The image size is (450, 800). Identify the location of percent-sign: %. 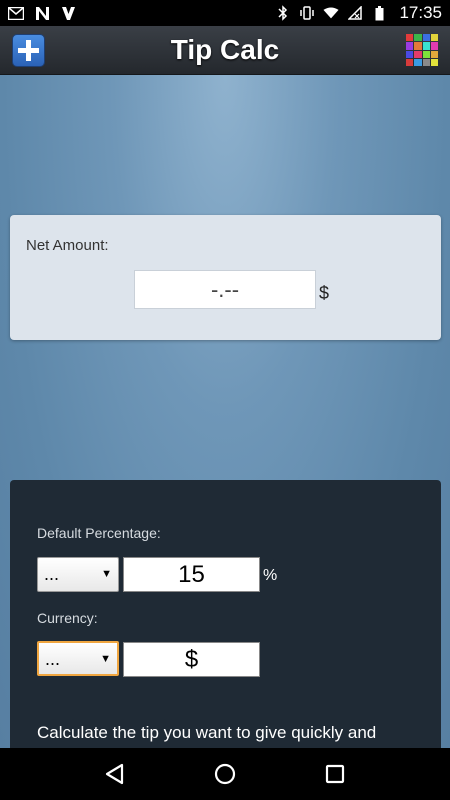
(270, 575).